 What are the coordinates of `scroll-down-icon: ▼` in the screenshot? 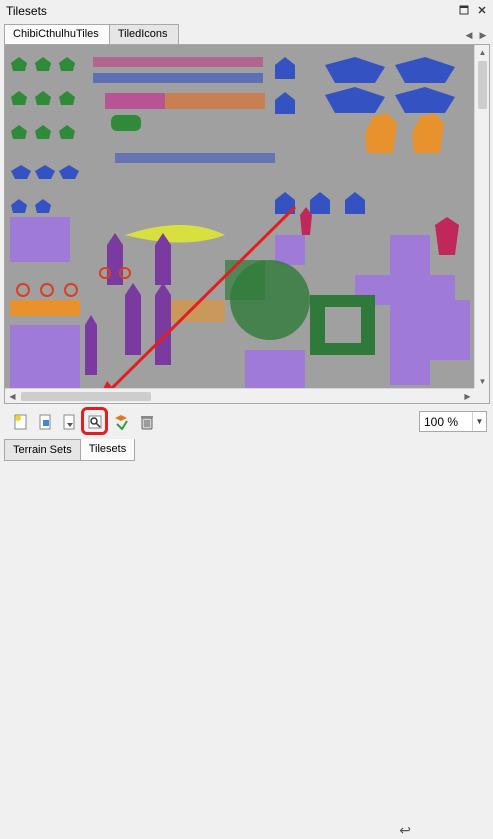 It's located at (482, 381).